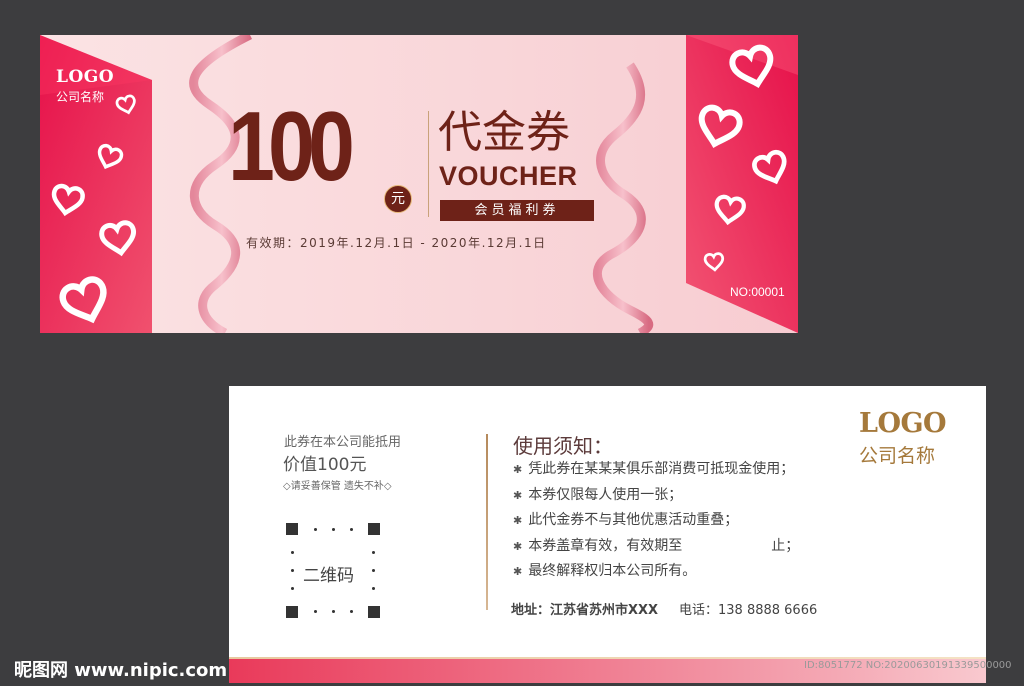  I want to click on qr-code-placeholder: 二维码, so click(333, 570).